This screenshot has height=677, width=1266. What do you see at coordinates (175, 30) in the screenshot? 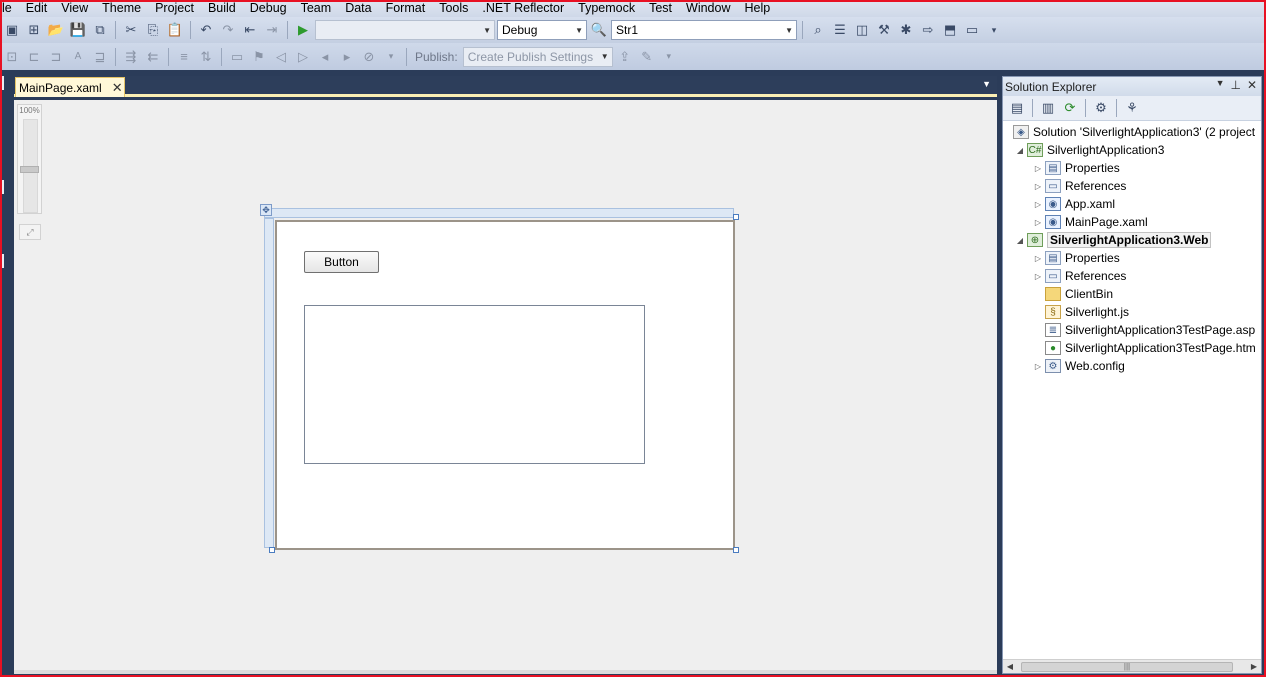
I see `paste-icon: 📋` at bounding box center [175, 30].